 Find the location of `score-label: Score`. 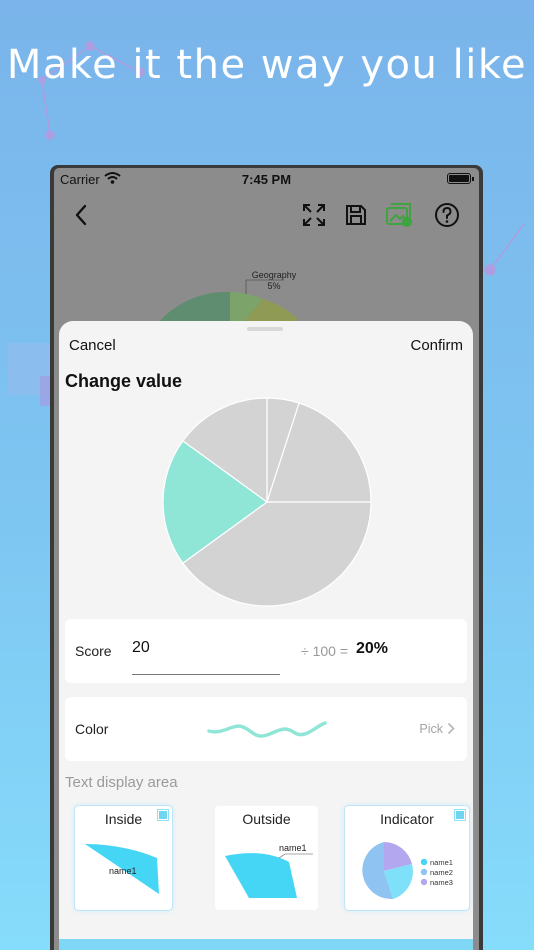

score-label: Score is located at coordinates (93, 651).